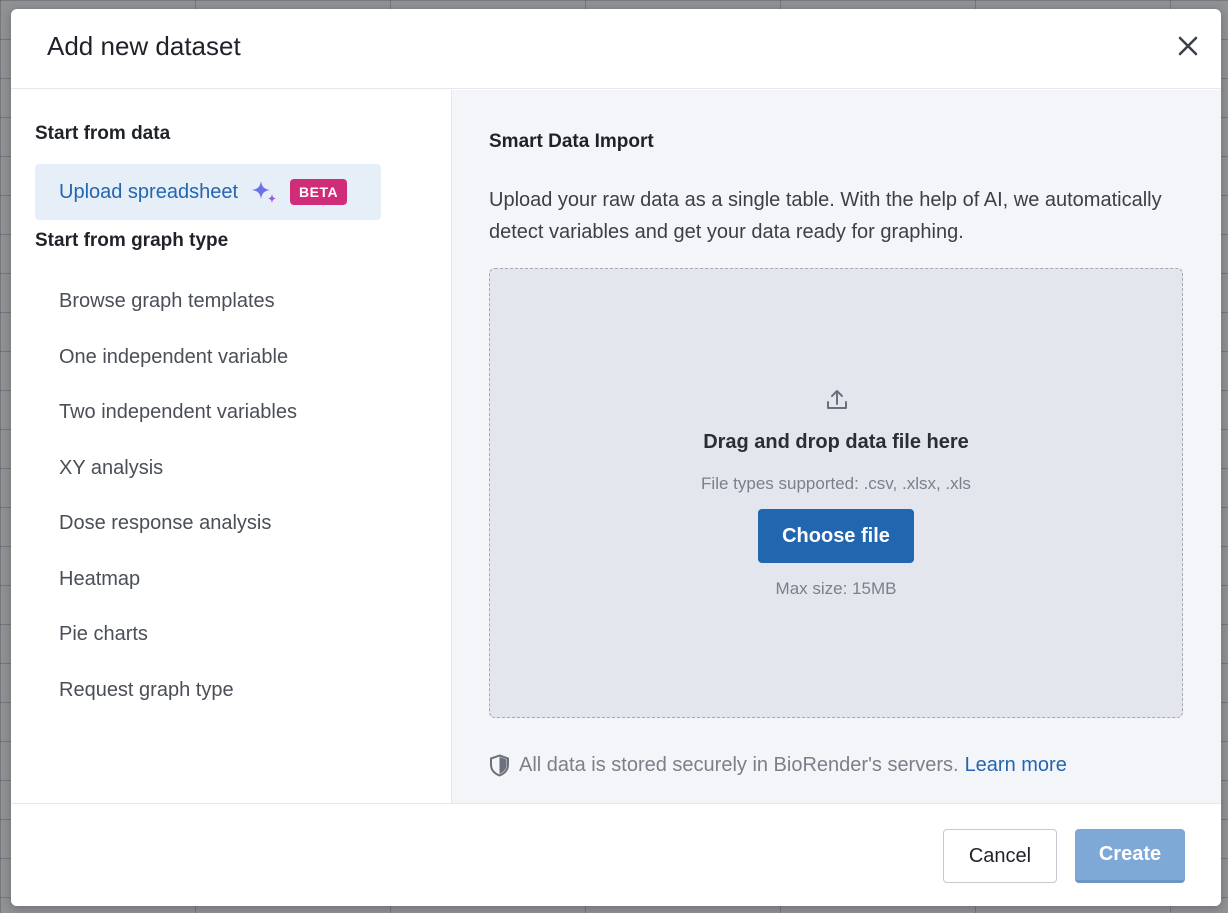 This screenshot has width=1228, height=913. I want to click on upload-spreadsheet-label: Upload spreadsheet, so click(149, 191).